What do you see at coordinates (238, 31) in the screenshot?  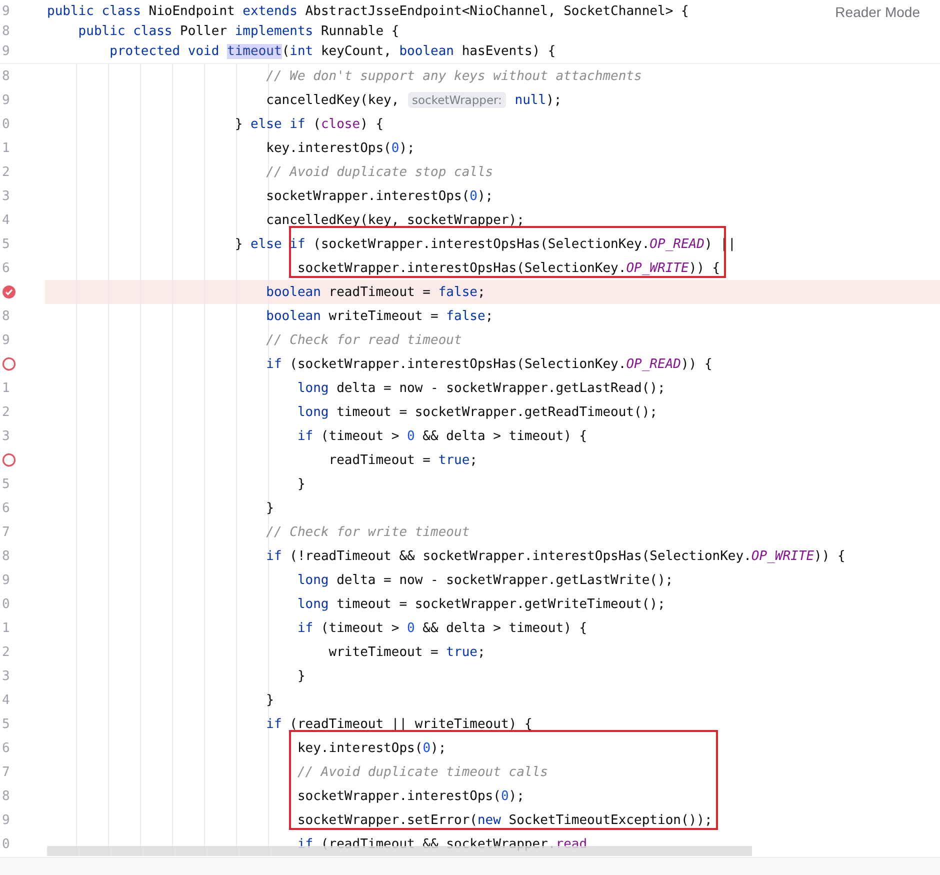 I see `sticky-code-line: public class Poller implements Runnable {` at bounding box center [238, 31].